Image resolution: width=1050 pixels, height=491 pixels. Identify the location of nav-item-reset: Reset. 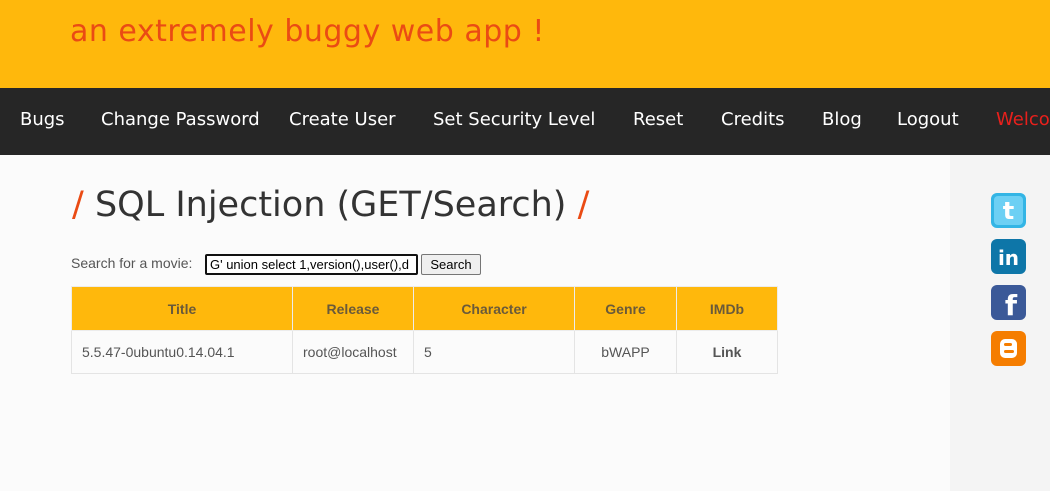
(658, 119).